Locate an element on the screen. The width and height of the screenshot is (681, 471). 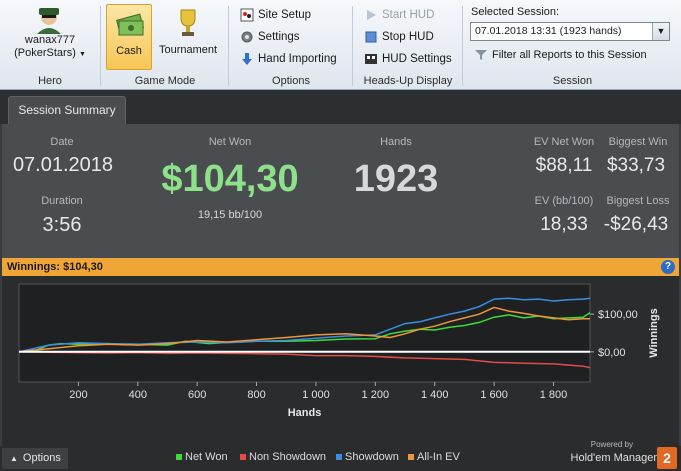
ev-net-won-label: EV Net Won is located at coordinates (564, 142).